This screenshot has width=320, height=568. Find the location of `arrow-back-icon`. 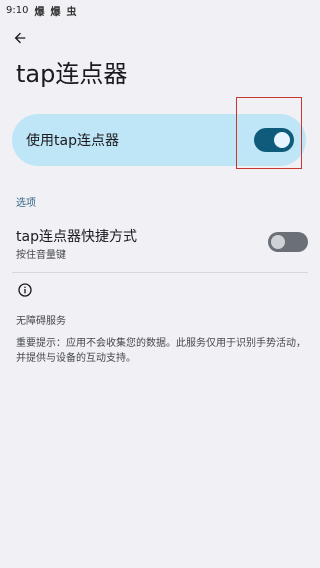

arrow-back-icon is located at coordinates (20, 38).